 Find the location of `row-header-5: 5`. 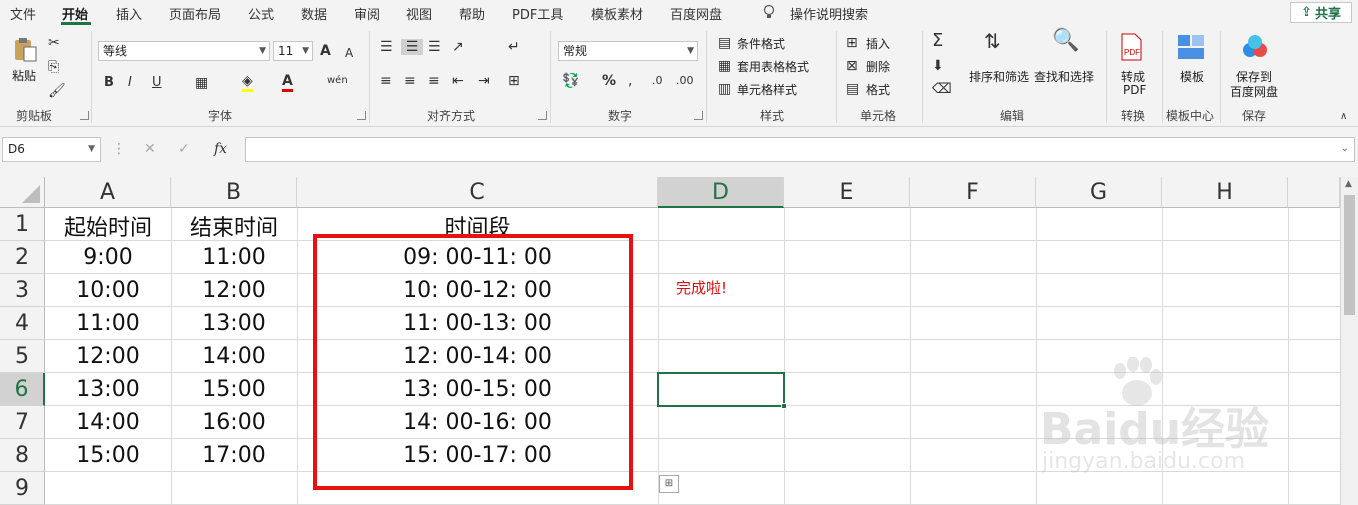

row-header-5: 5 is located at coordinates (22, 356).